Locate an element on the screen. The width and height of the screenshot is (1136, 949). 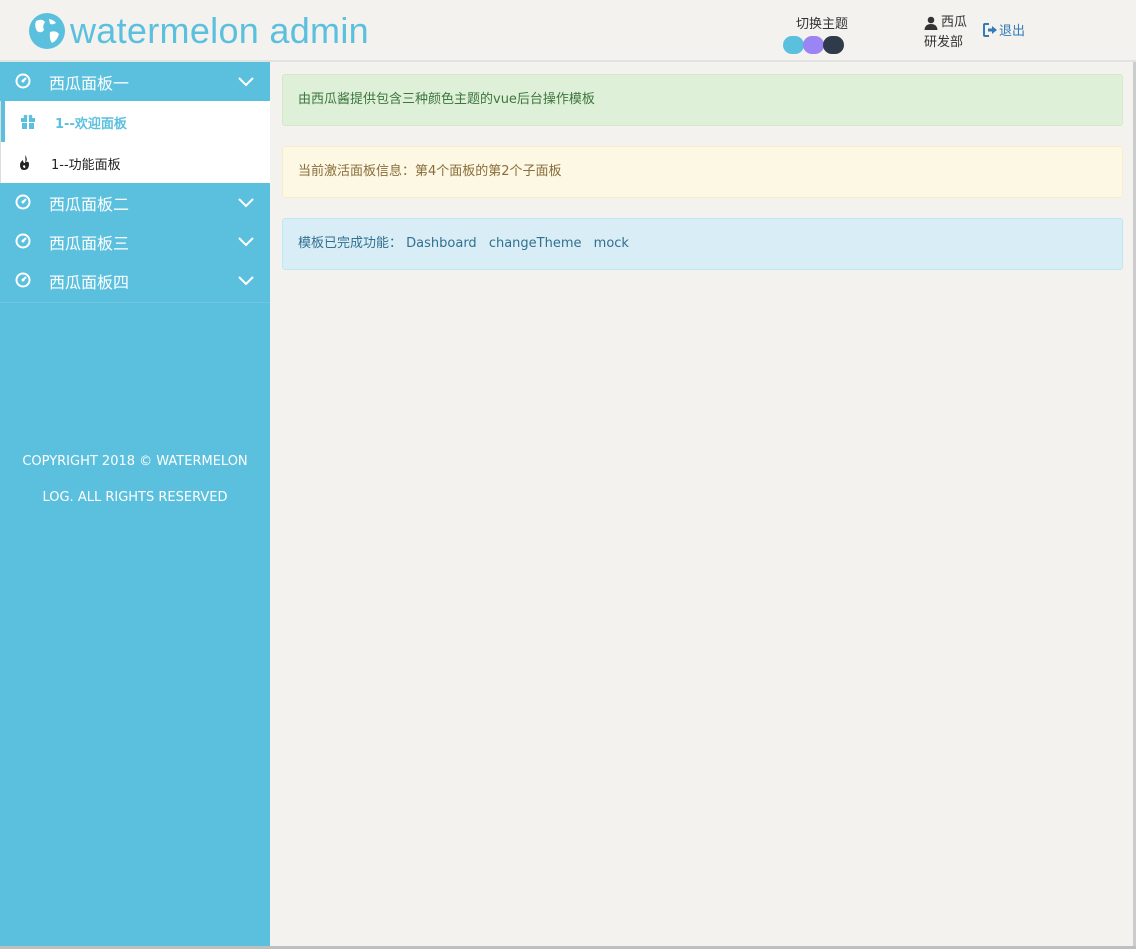
intro-text: 由西瓜酱提供包含三种颜色主题的vue后台操作模板 is located at coordinates (446, 99).